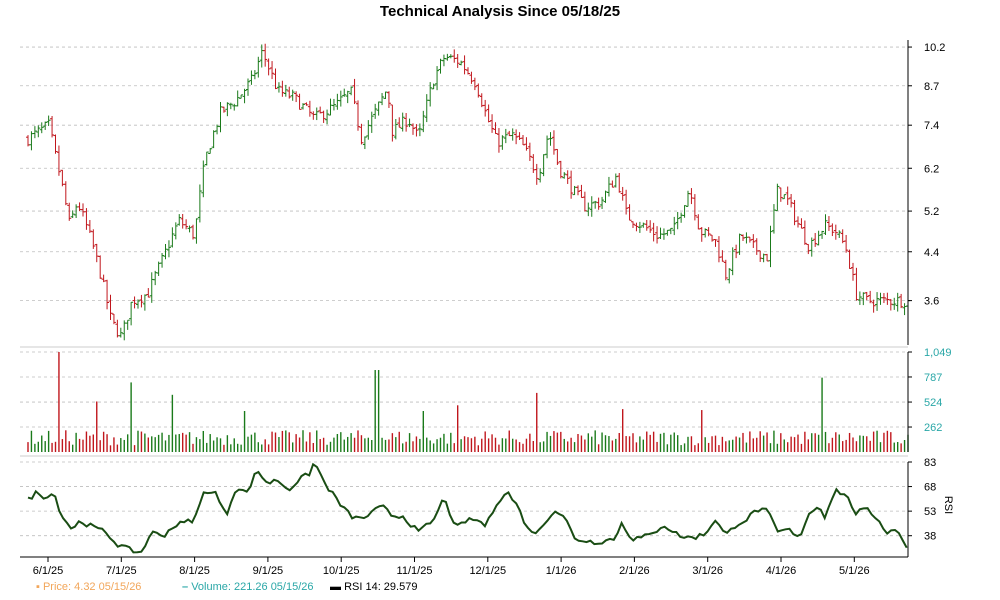  What do you see at coordinates (186, 587) in the screenshot?
I see `legend-swatch: –` at bounding box center [186, 587].